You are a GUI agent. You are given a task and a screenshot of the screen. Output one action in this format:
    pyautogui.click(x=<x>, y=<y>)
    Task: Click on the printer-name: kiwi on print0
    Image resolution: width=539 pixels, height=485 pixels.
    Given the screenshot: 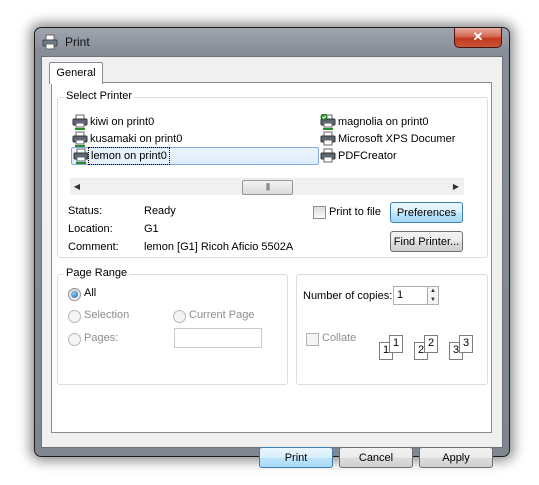 What is the action you would take?
    pyautogui.click(x=122, y=122)
    